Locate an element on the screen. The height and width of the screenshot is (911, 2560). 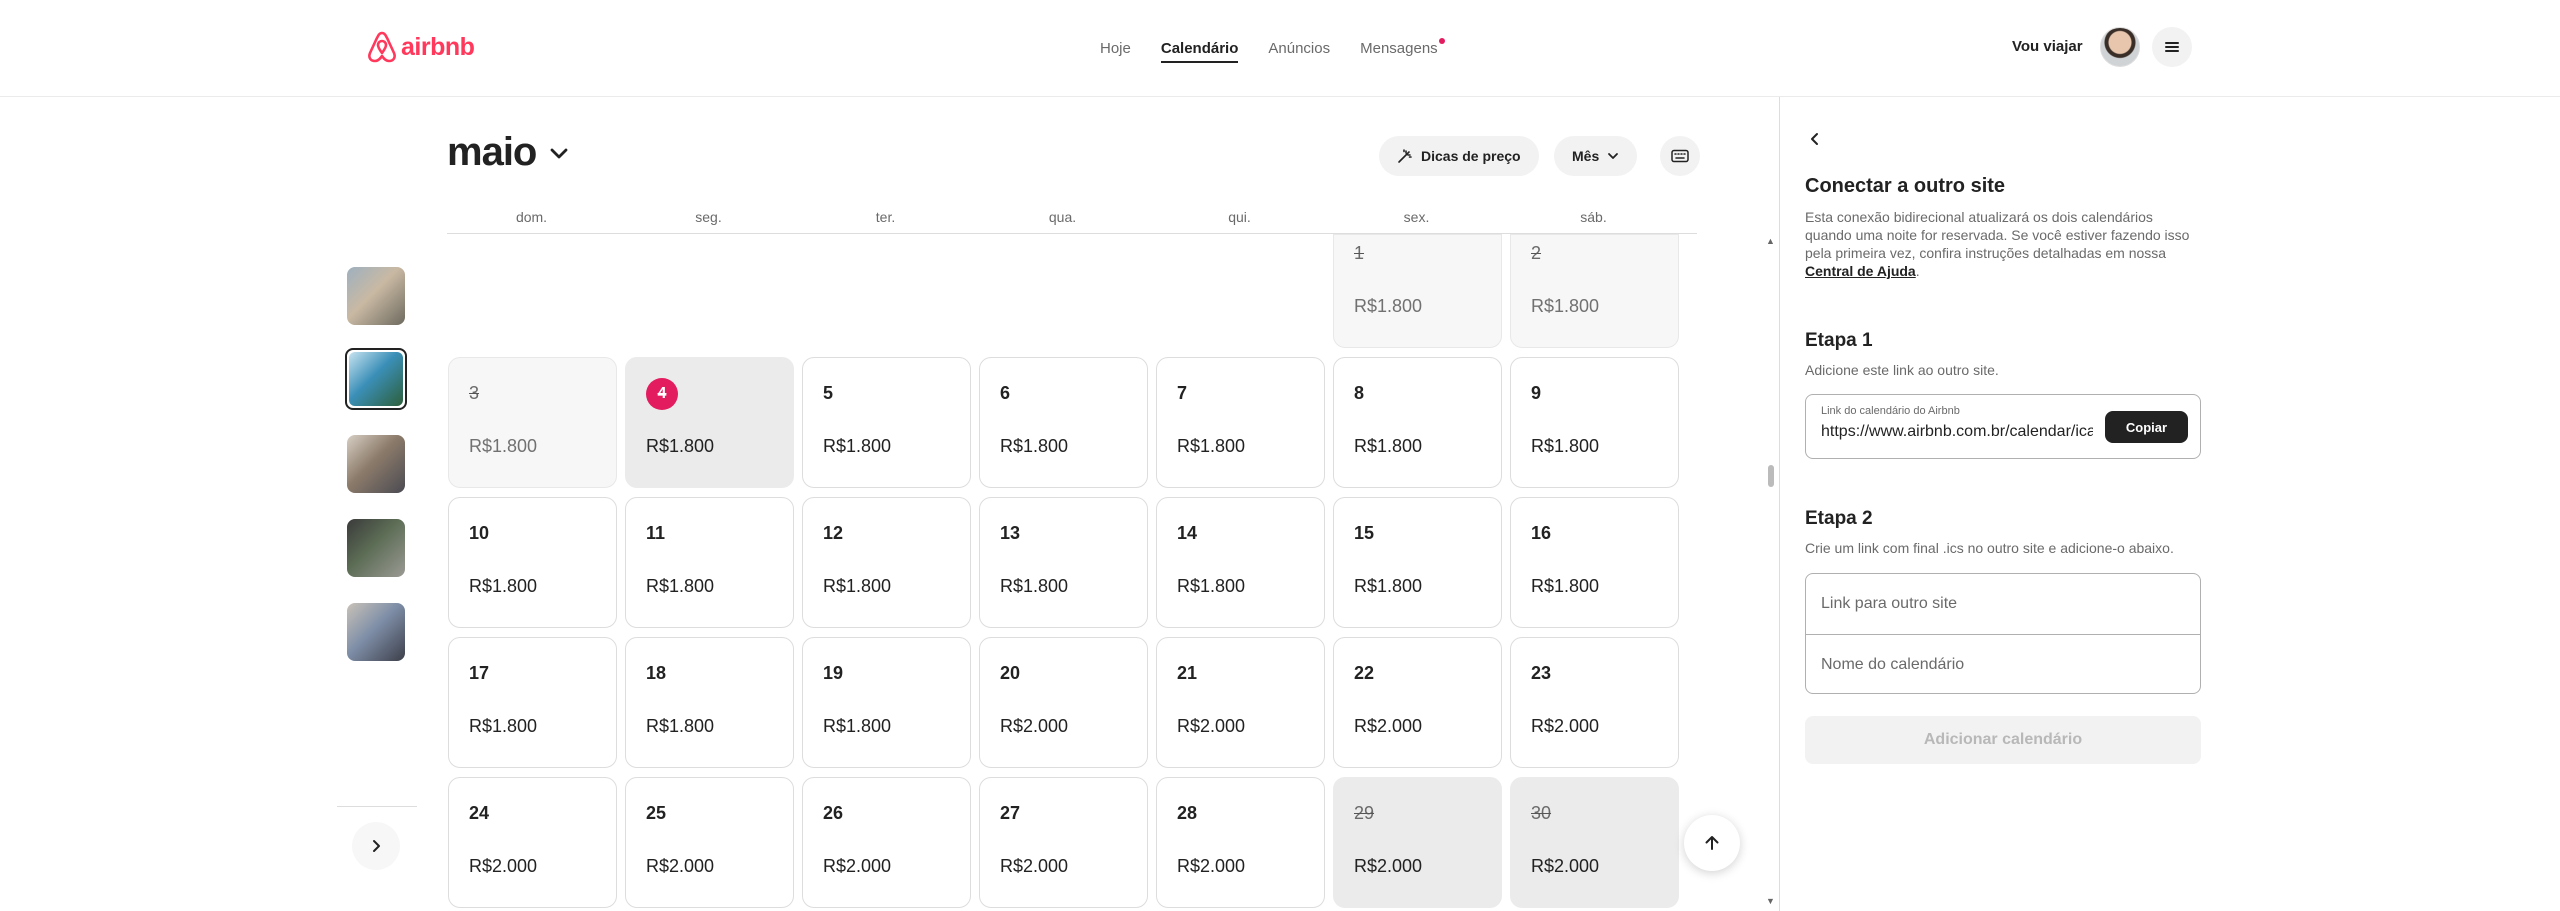
calendar-day-cell: 16 R$1.800 is located at coordinates (1594, 562).